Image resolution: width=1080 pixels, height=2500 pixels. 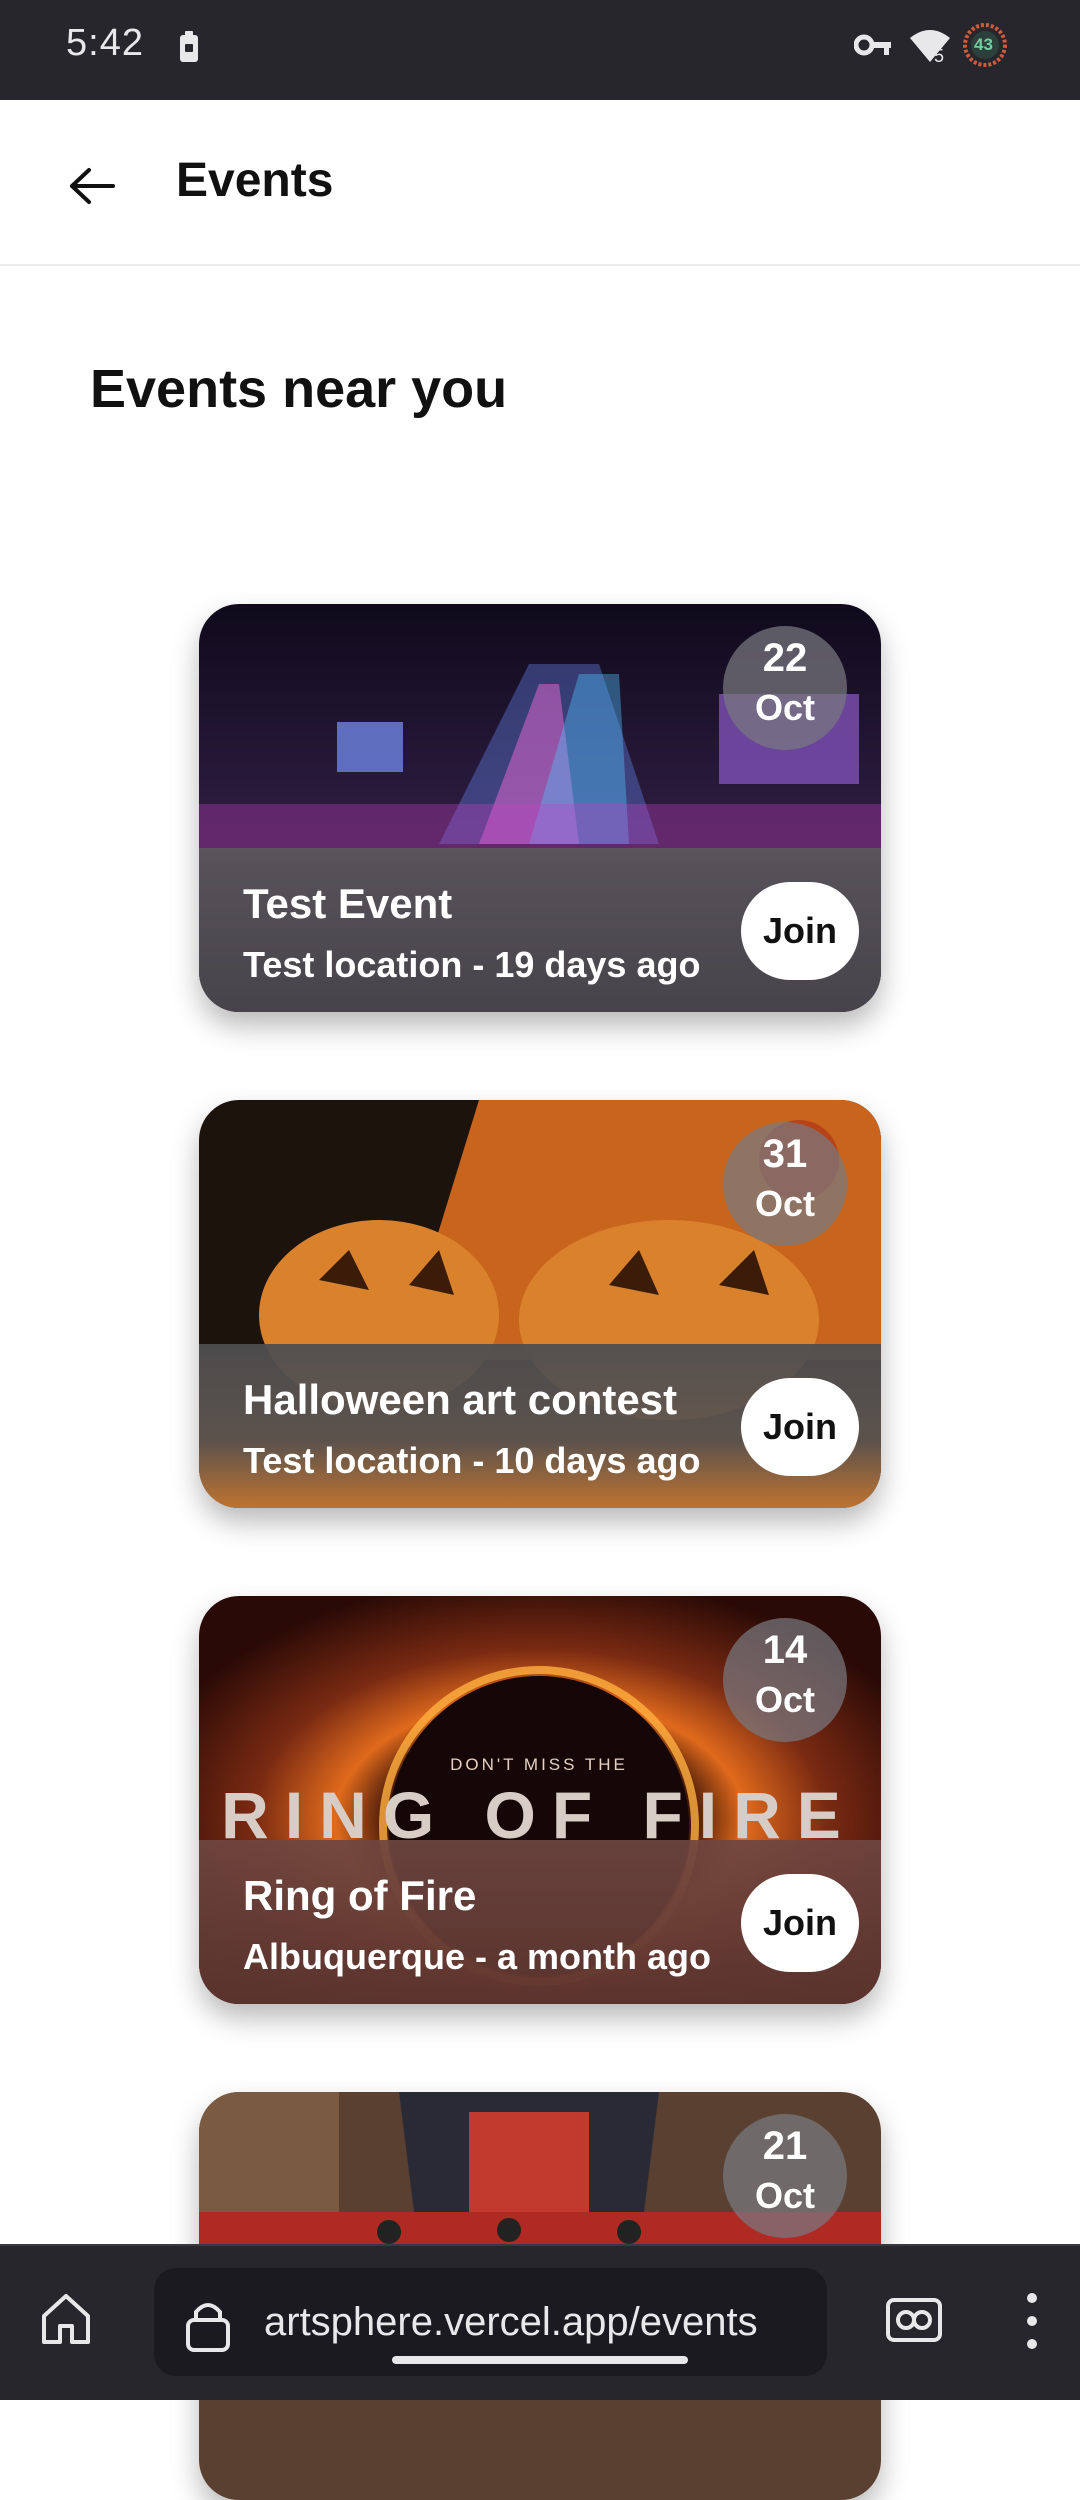 What do you see at coordinates (939, 56) in the screenshot?
I see `wifi-badge: 5` at bounding box center [939, 56].